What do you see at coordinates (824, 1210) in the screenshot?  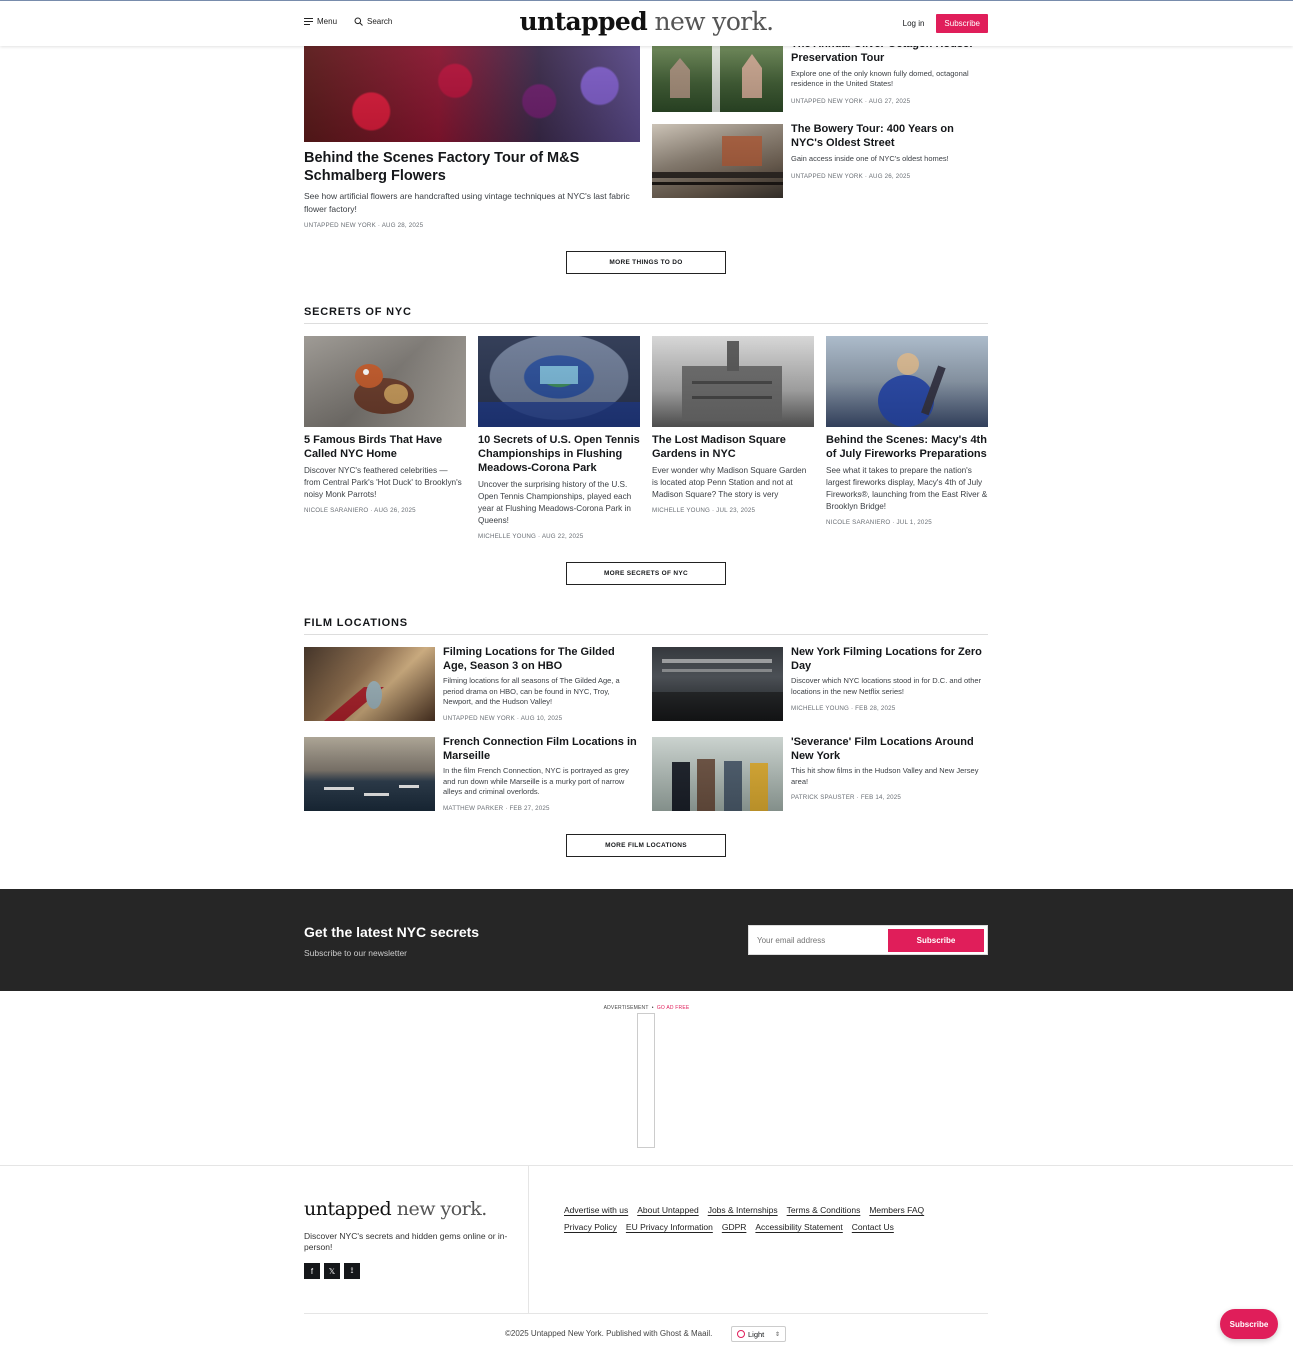 I see `footer-link-terms: Terms & Conditions` at bounding box center [824, 1210].